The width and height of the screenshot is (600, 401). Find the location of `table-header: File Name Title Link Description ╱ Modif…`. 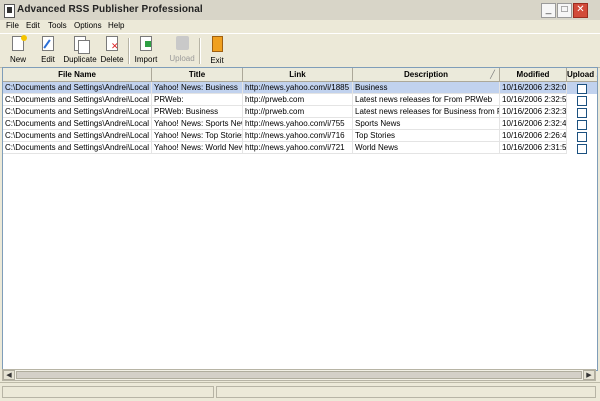

table-header: File Name Title Link Description ╱ Modif… is located at coordinates (300, 75).